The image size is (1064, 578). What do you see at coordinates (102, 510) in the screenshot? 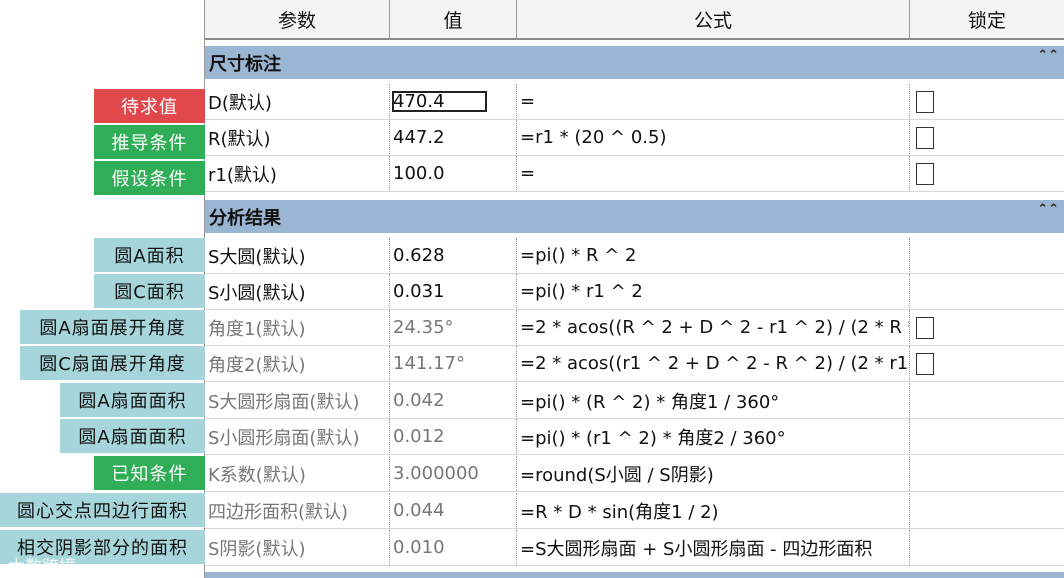
I see `side-label-quad-area: 圆心交点四边行面积` at bounding box center [102, 510].